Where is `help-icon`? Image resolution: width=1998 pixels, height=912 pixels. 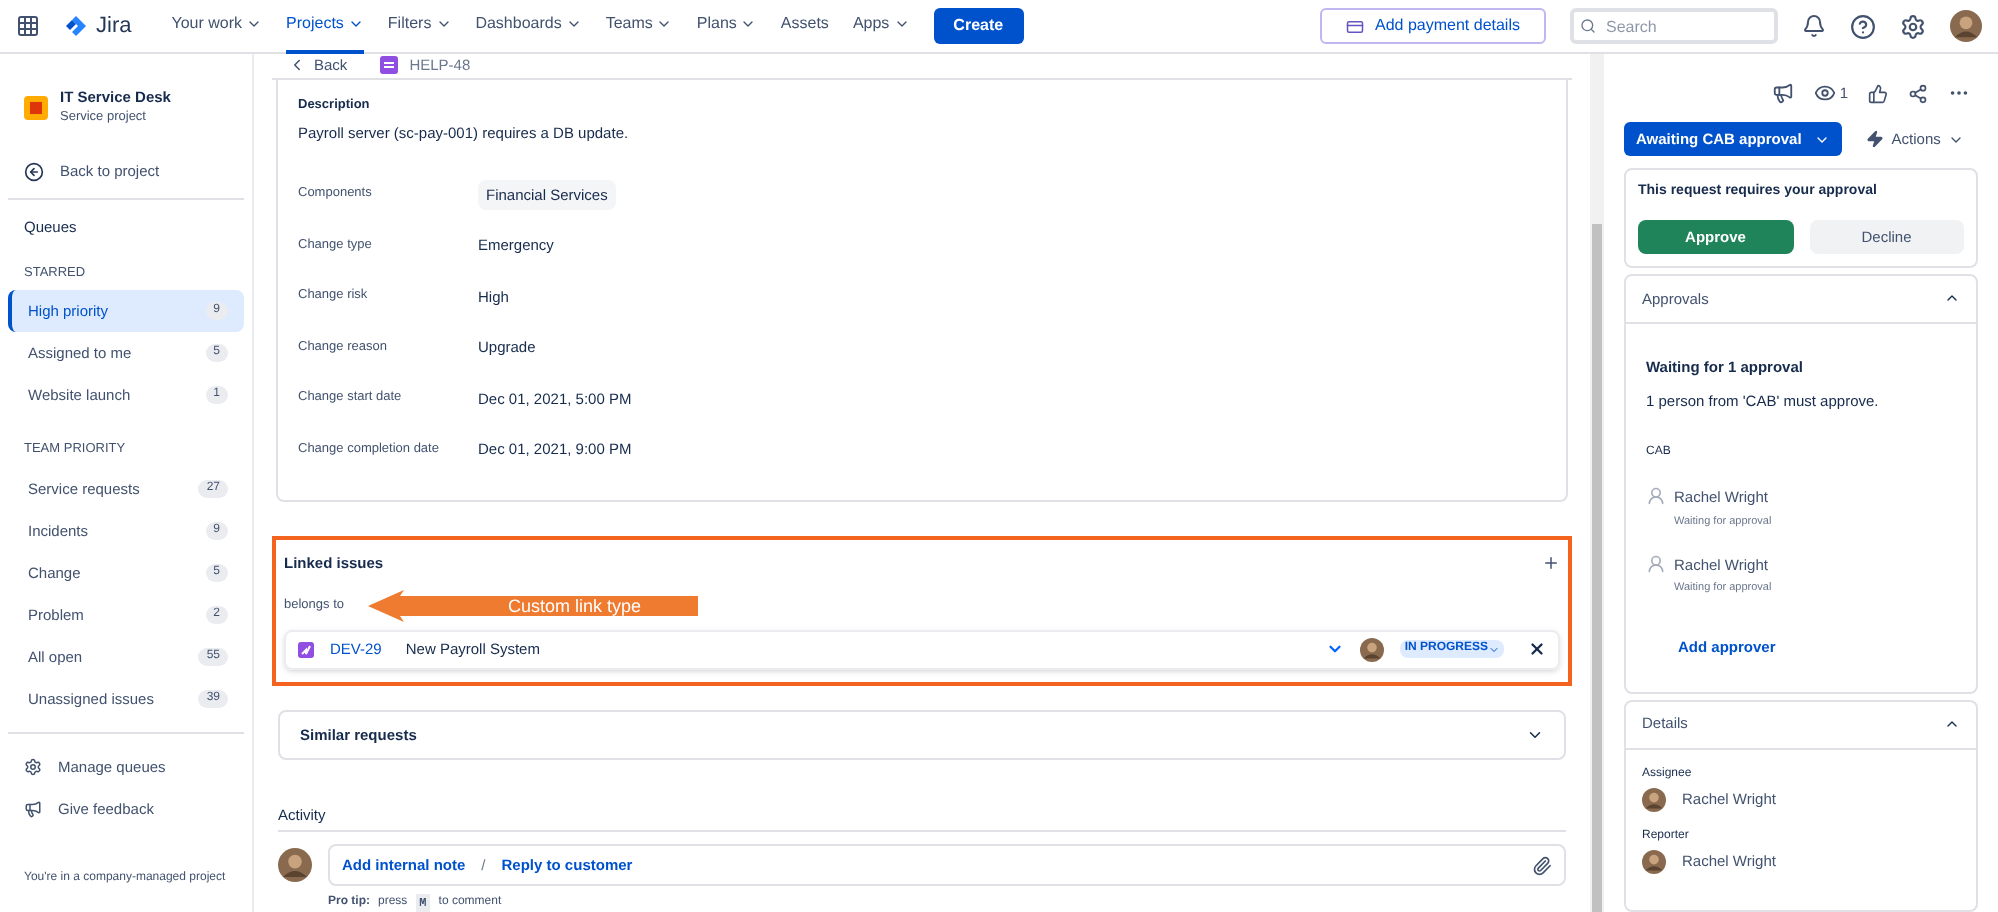
help-icon is located at coordinates (1863, 26).